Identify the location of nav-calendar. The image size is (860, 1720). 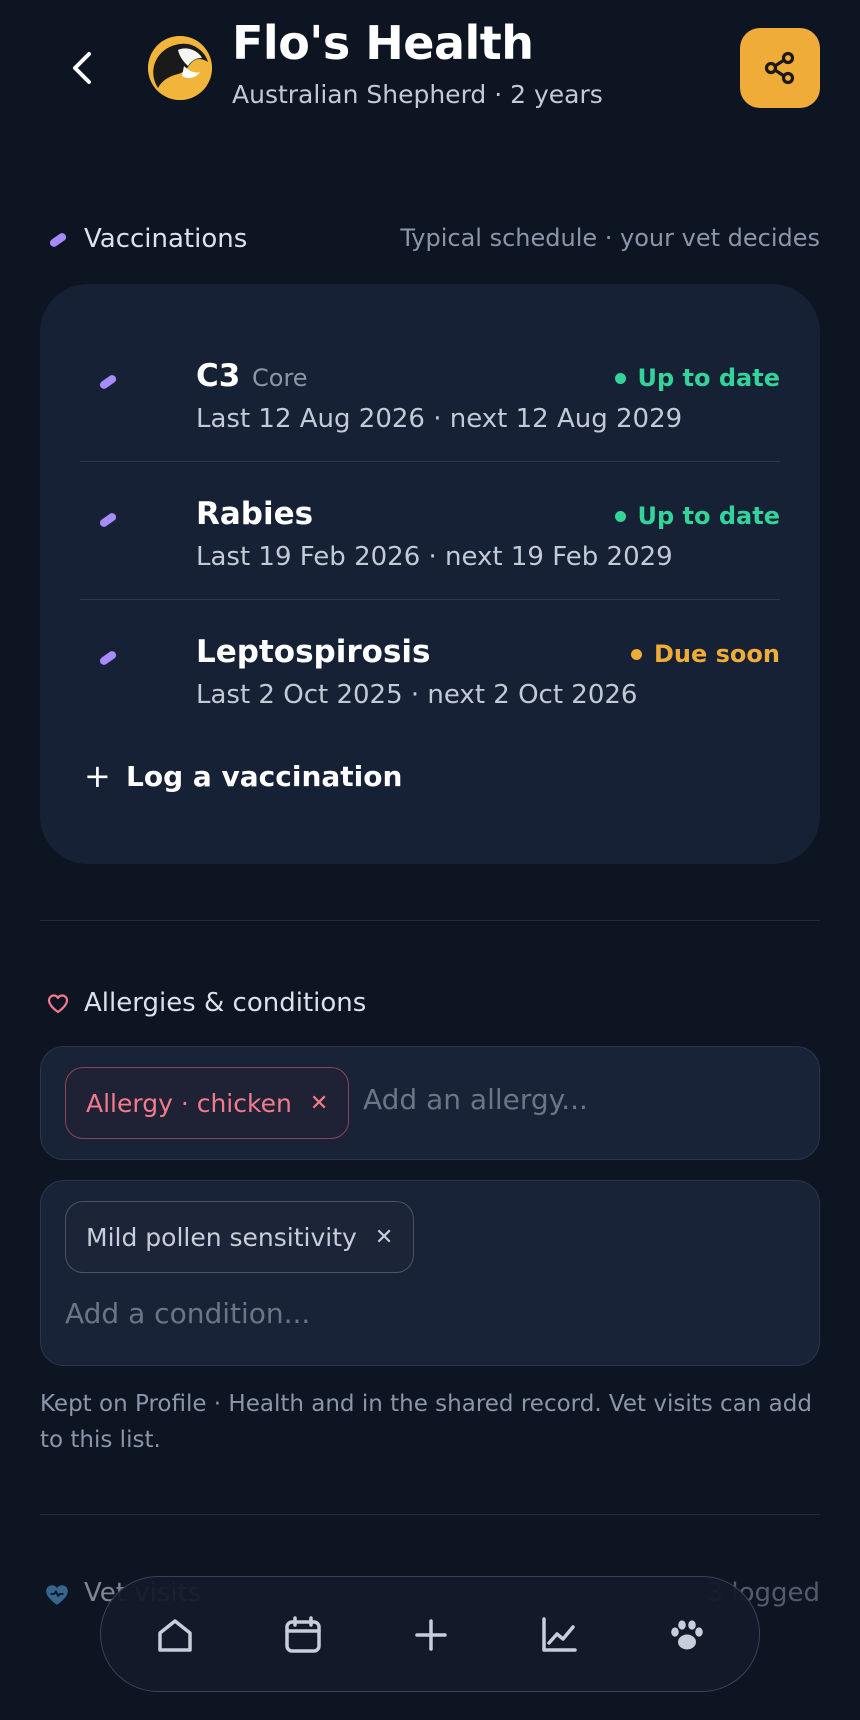
(303, 1635).